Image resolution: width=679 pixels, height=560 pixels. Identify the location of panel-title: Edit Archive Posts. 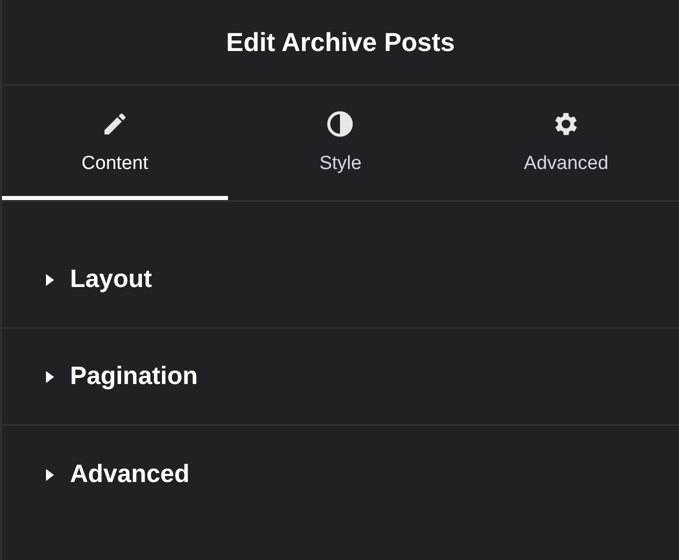
(340, 42).